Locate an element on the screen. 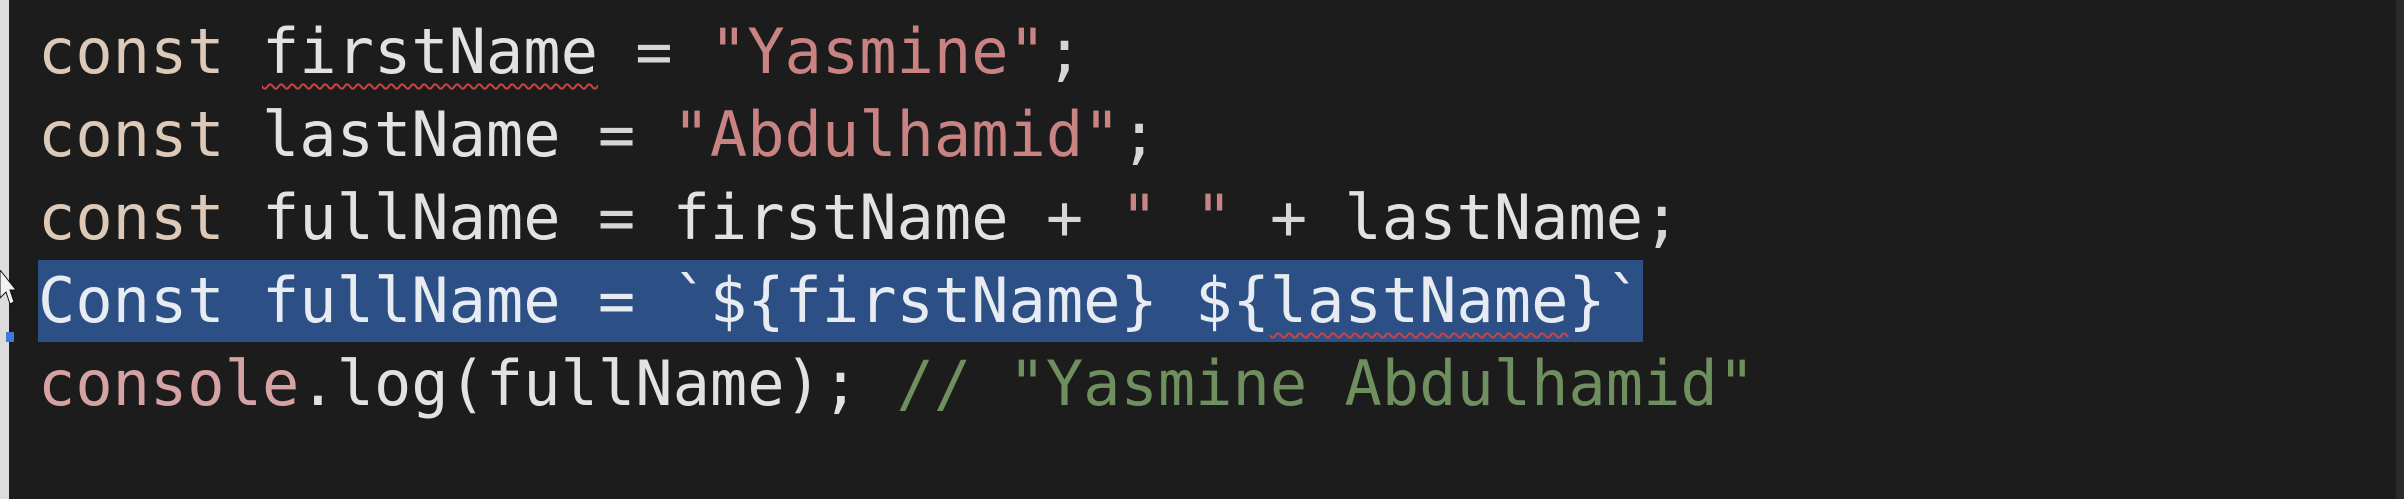 This screenshot has height=499, width=2404. code-line-2: const lastName = "Abdulhamid"; is located at coordinates (598, 135).